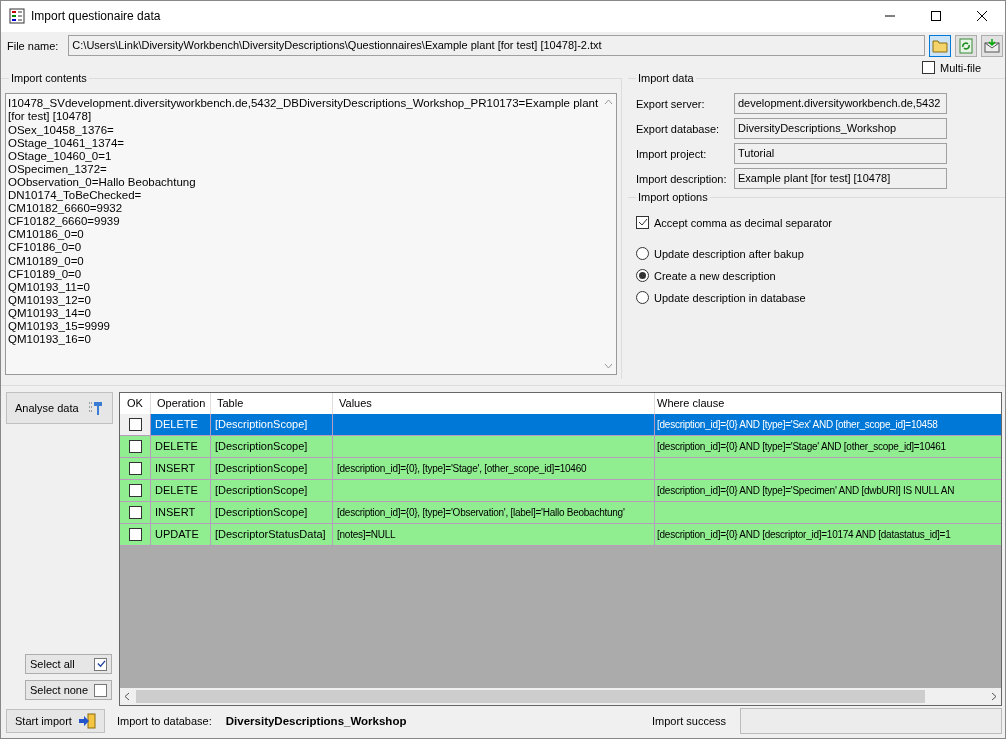 The height and width of the screenshot is (739, 1006). I want to click on column-header: Values, so click(494, 403).